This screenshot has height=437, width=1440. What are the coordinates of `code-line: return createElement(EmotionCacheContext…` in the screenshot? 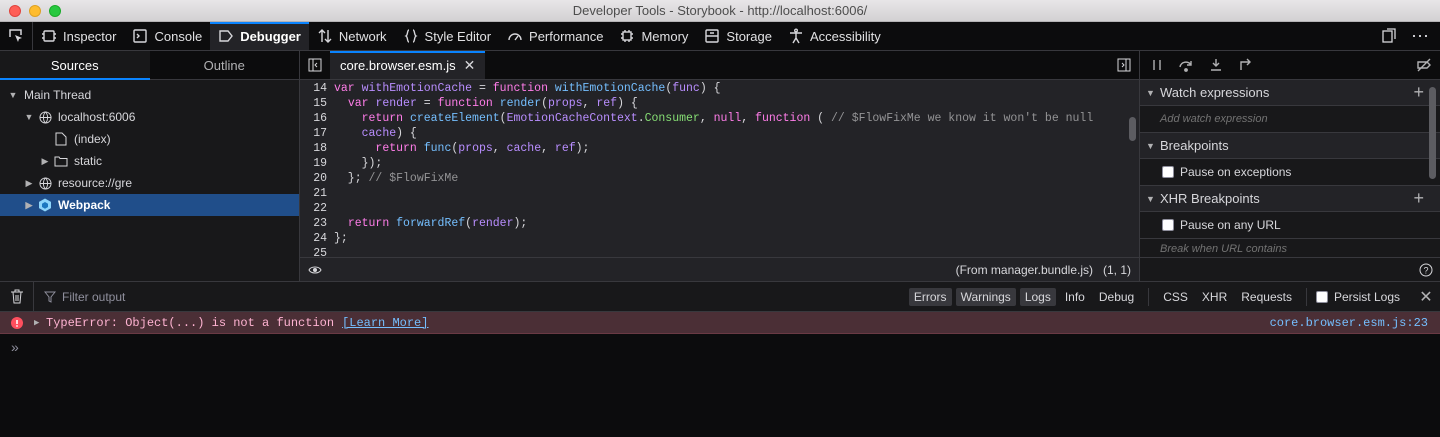 It's located at (729, 118).